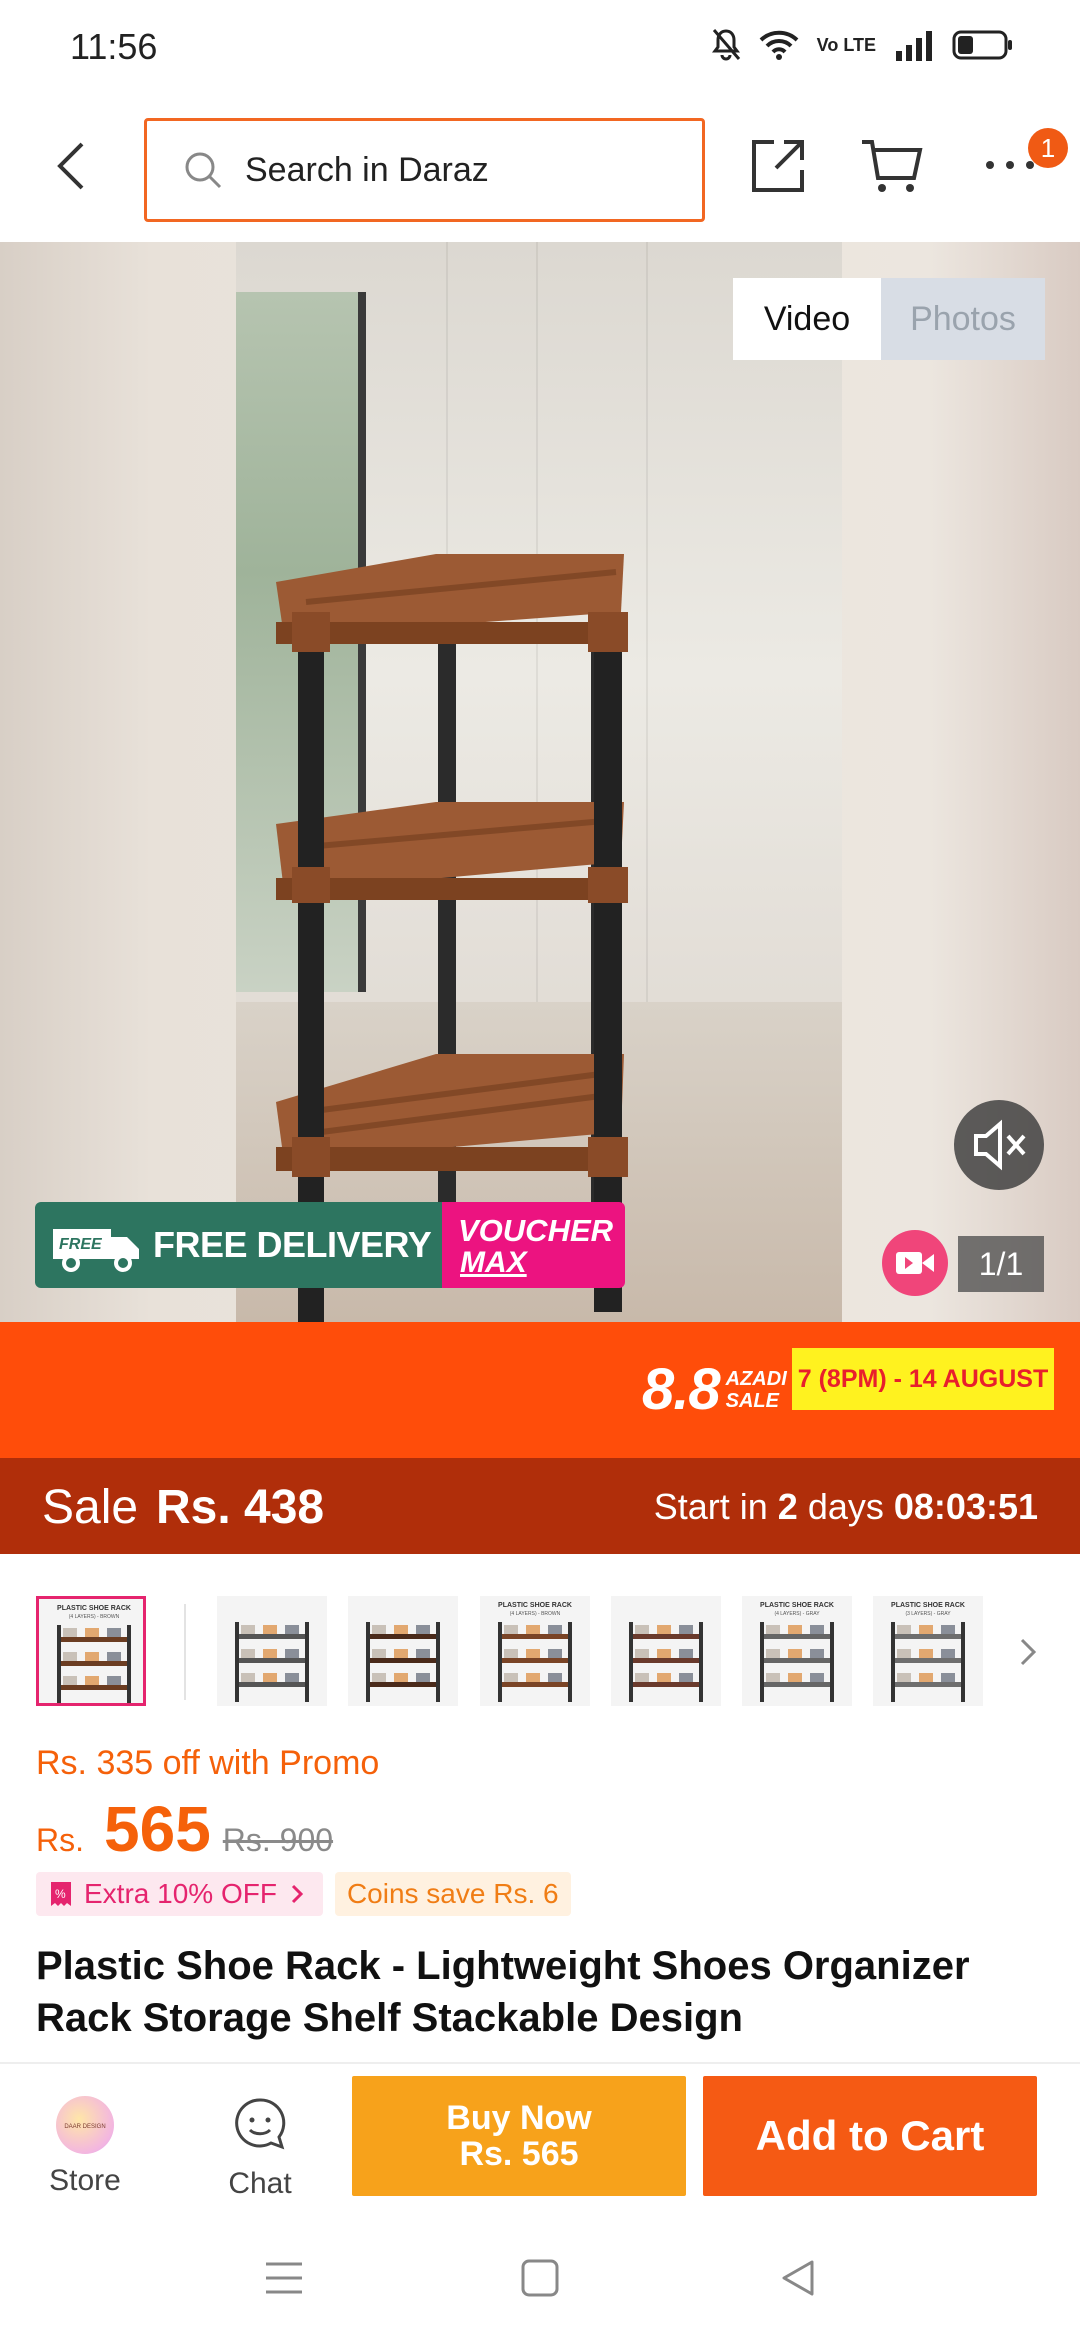  Describe the element at coordinates (870, 2136) in the screenshot. I see `add-to-cart-button: Add to Cart` at that location.